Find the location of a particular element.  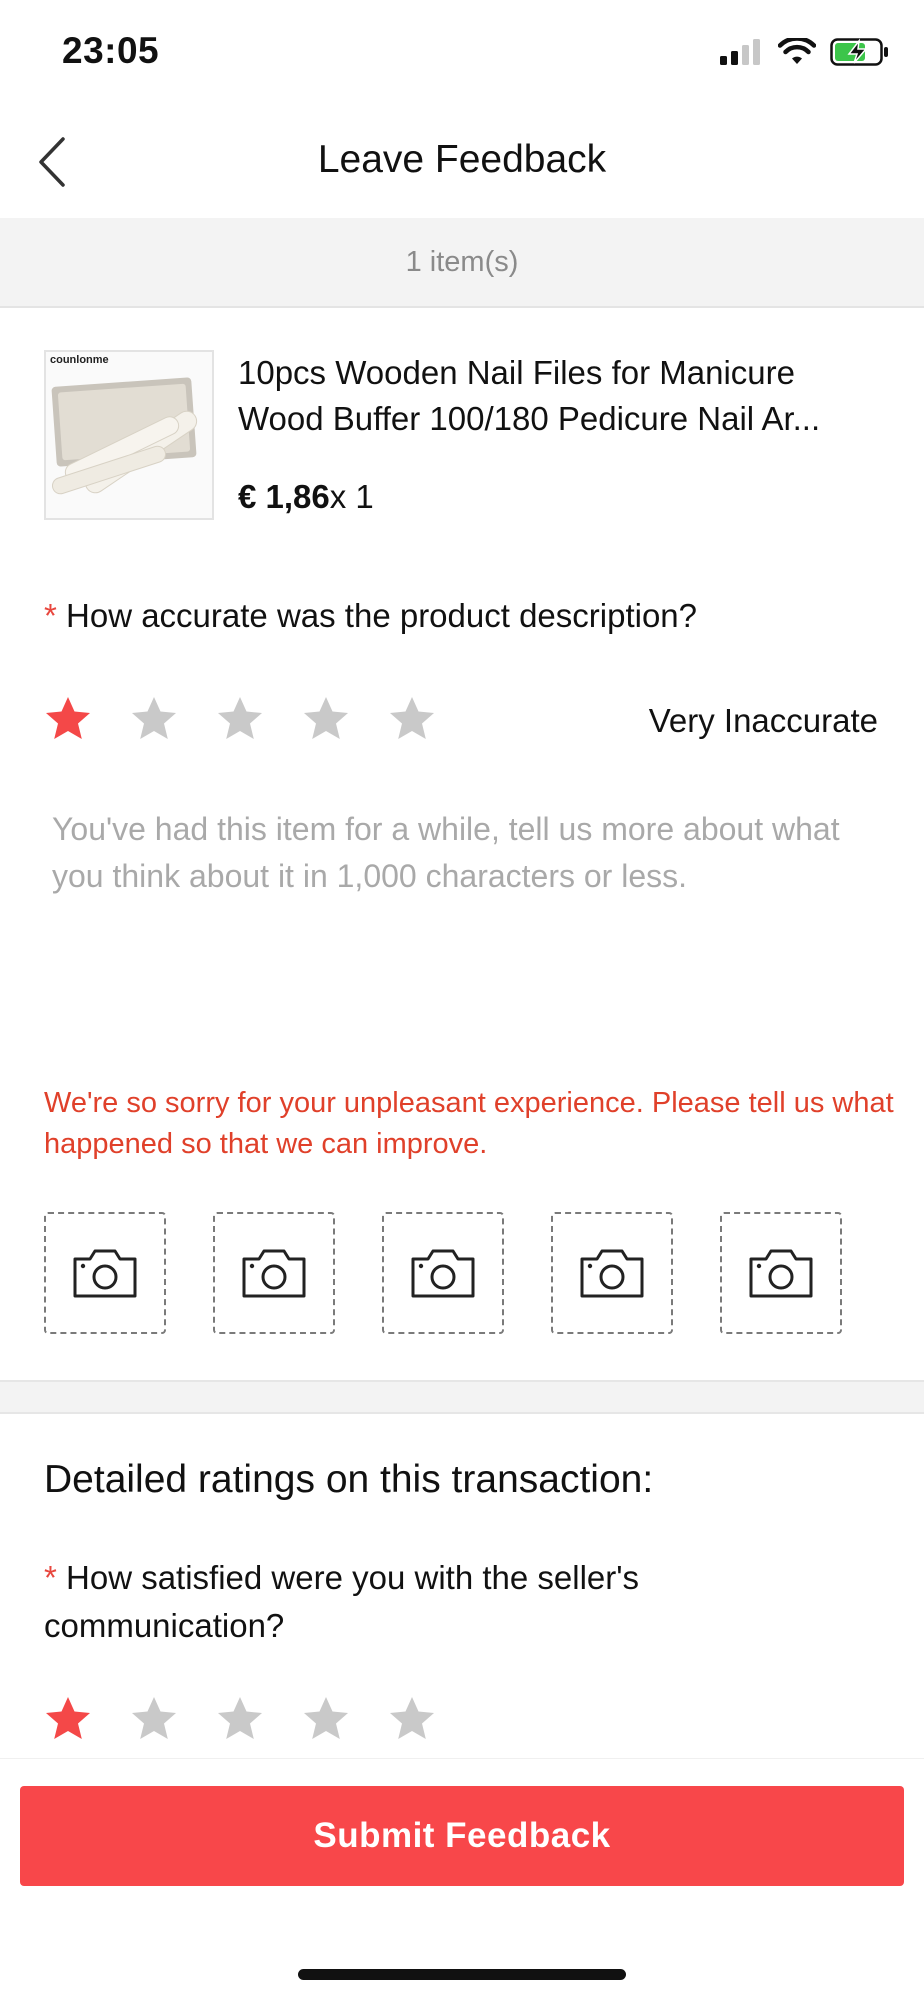

section-divider is located at coordinates (462, 1397).